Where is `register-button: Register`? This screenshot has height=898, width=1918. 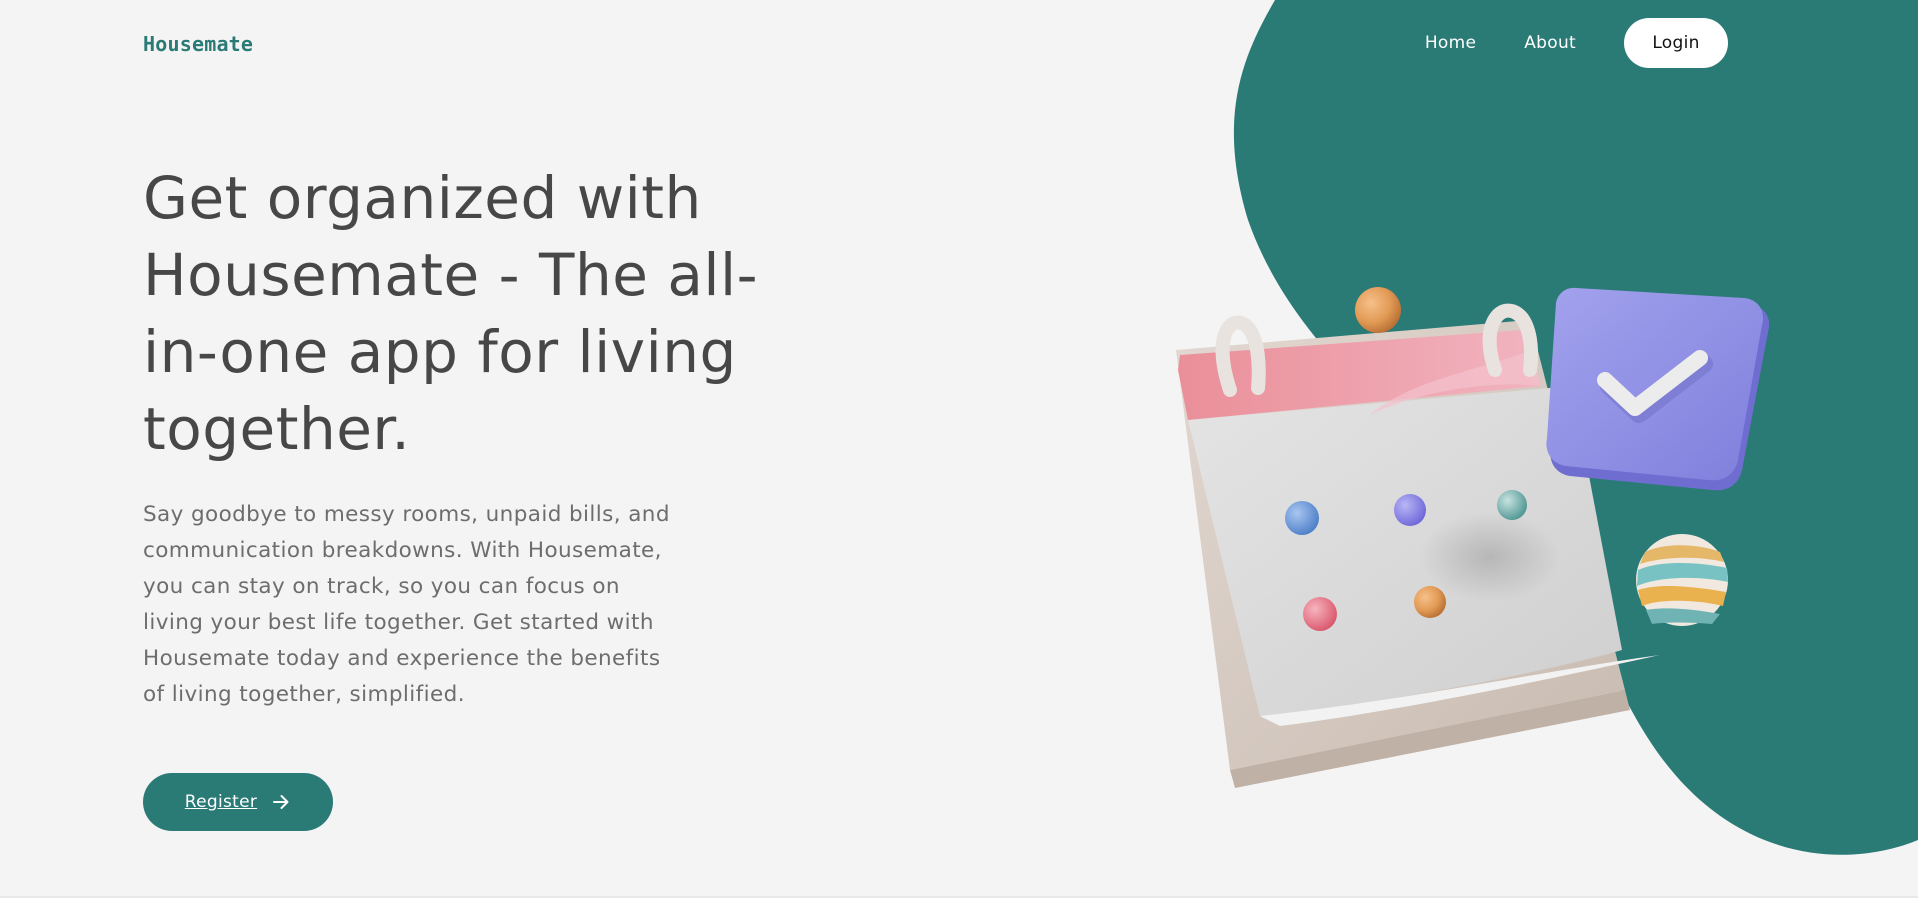
register-button: Register is located at coordinates (238, 802).